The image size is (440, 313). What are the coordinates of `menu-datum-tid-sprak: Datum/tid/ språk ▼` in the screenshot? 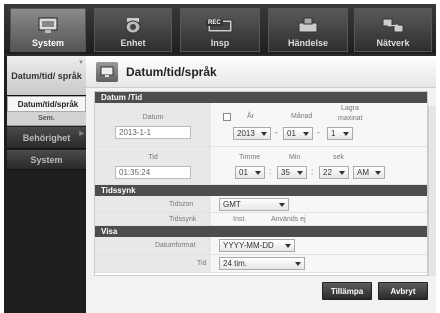 It's located at (46, 76).